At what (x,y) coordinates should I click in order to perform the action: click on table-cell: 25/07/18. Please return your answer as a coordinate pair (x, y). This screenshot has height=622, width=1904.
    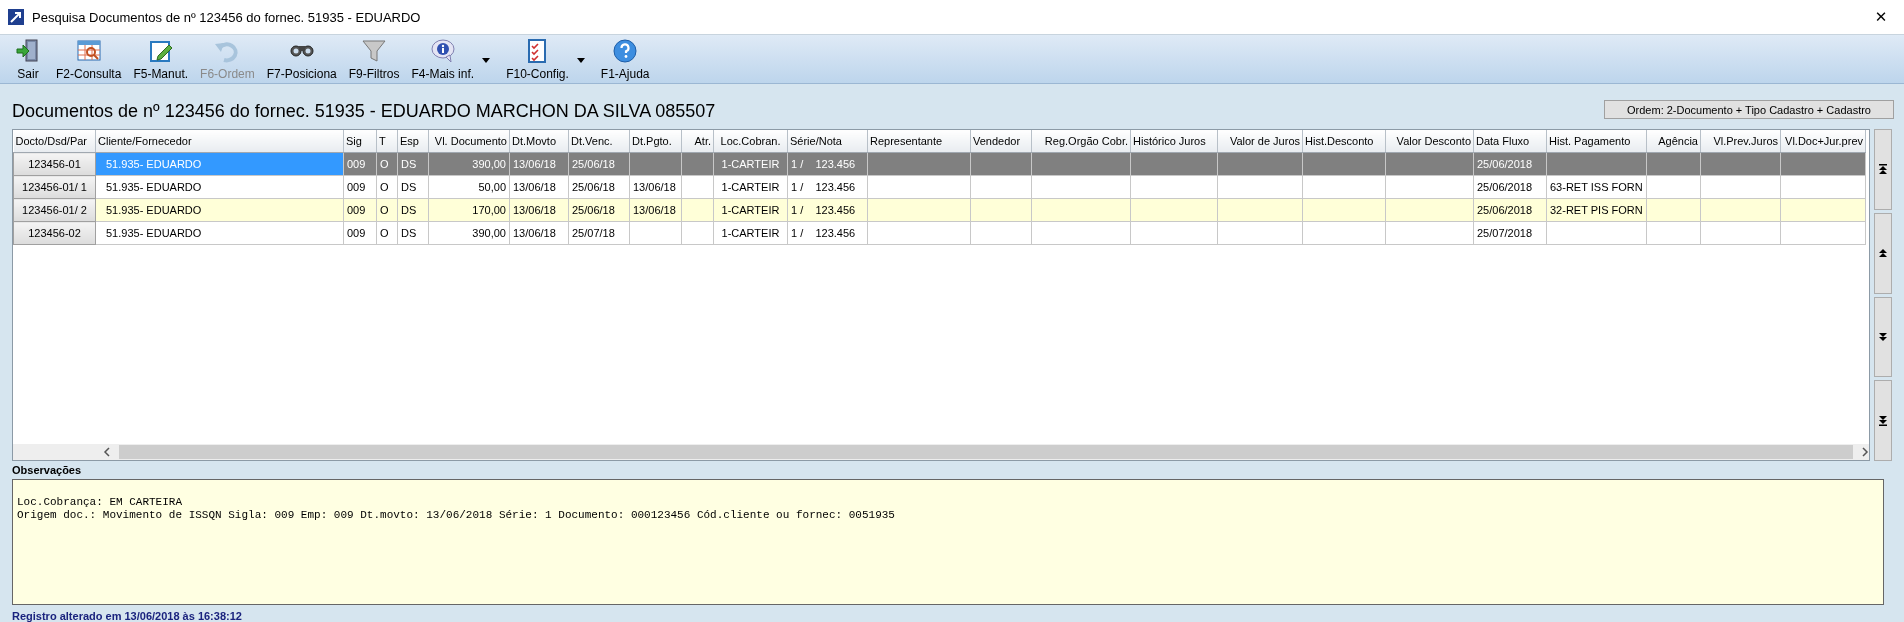
    Looking at the image, I should click on (599, 233).